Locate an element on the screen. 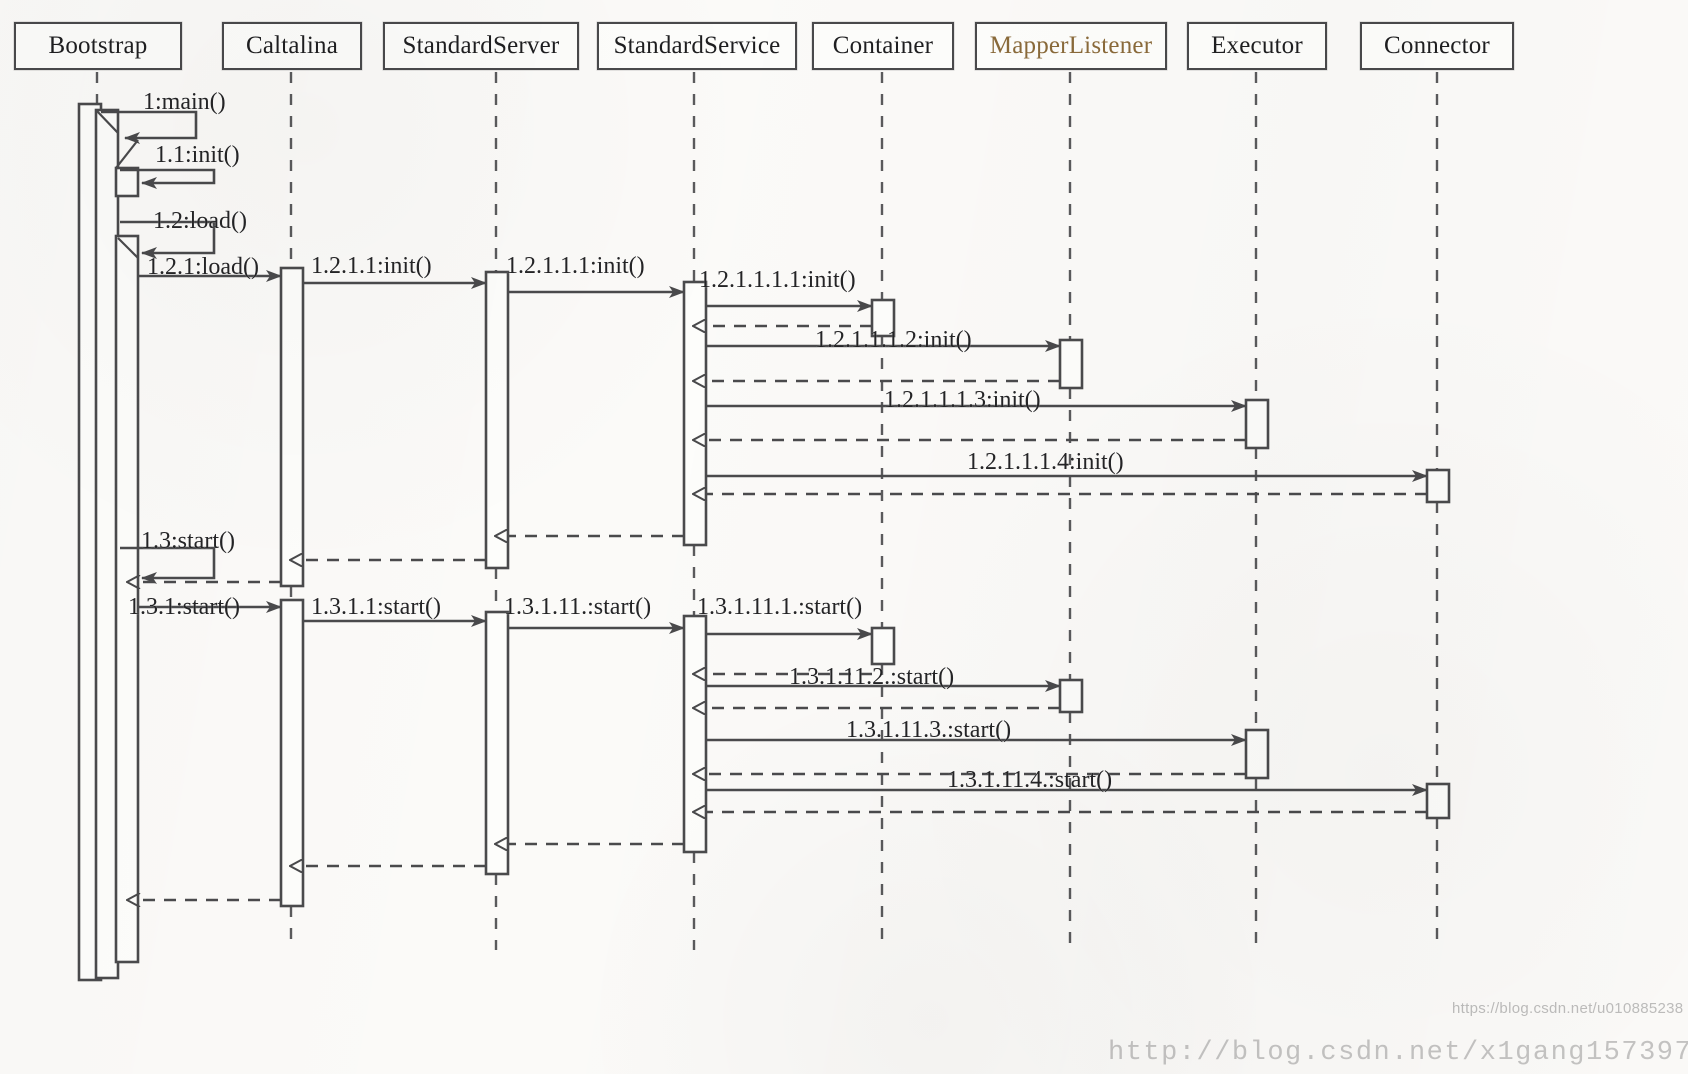 This screenshot has height=1074, width=1688. message-label-1-3-1-1-start: 1.3.1.1:start() is located at coordinates (376, 607).